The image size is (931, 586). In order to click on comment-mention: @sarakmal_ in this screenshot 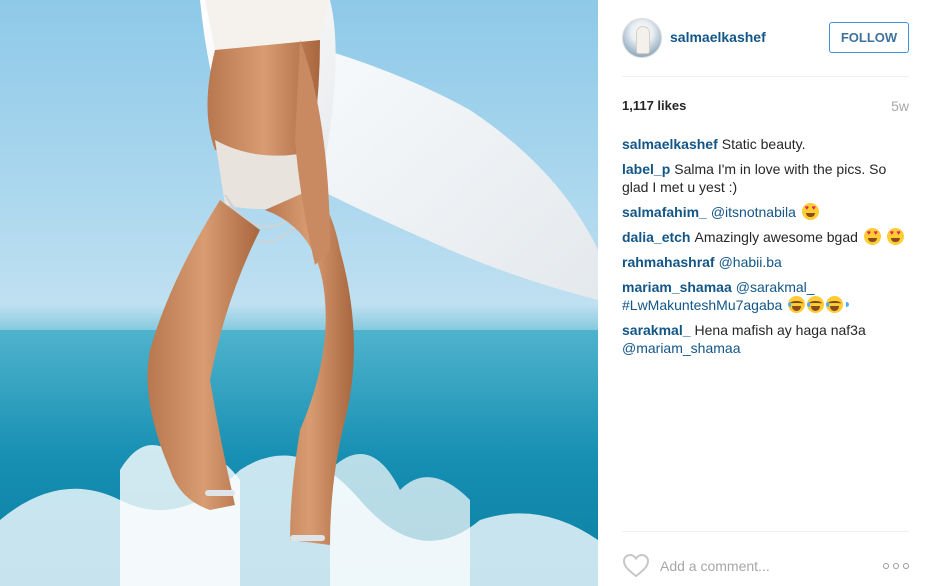, I will do `click(775, 287)`.